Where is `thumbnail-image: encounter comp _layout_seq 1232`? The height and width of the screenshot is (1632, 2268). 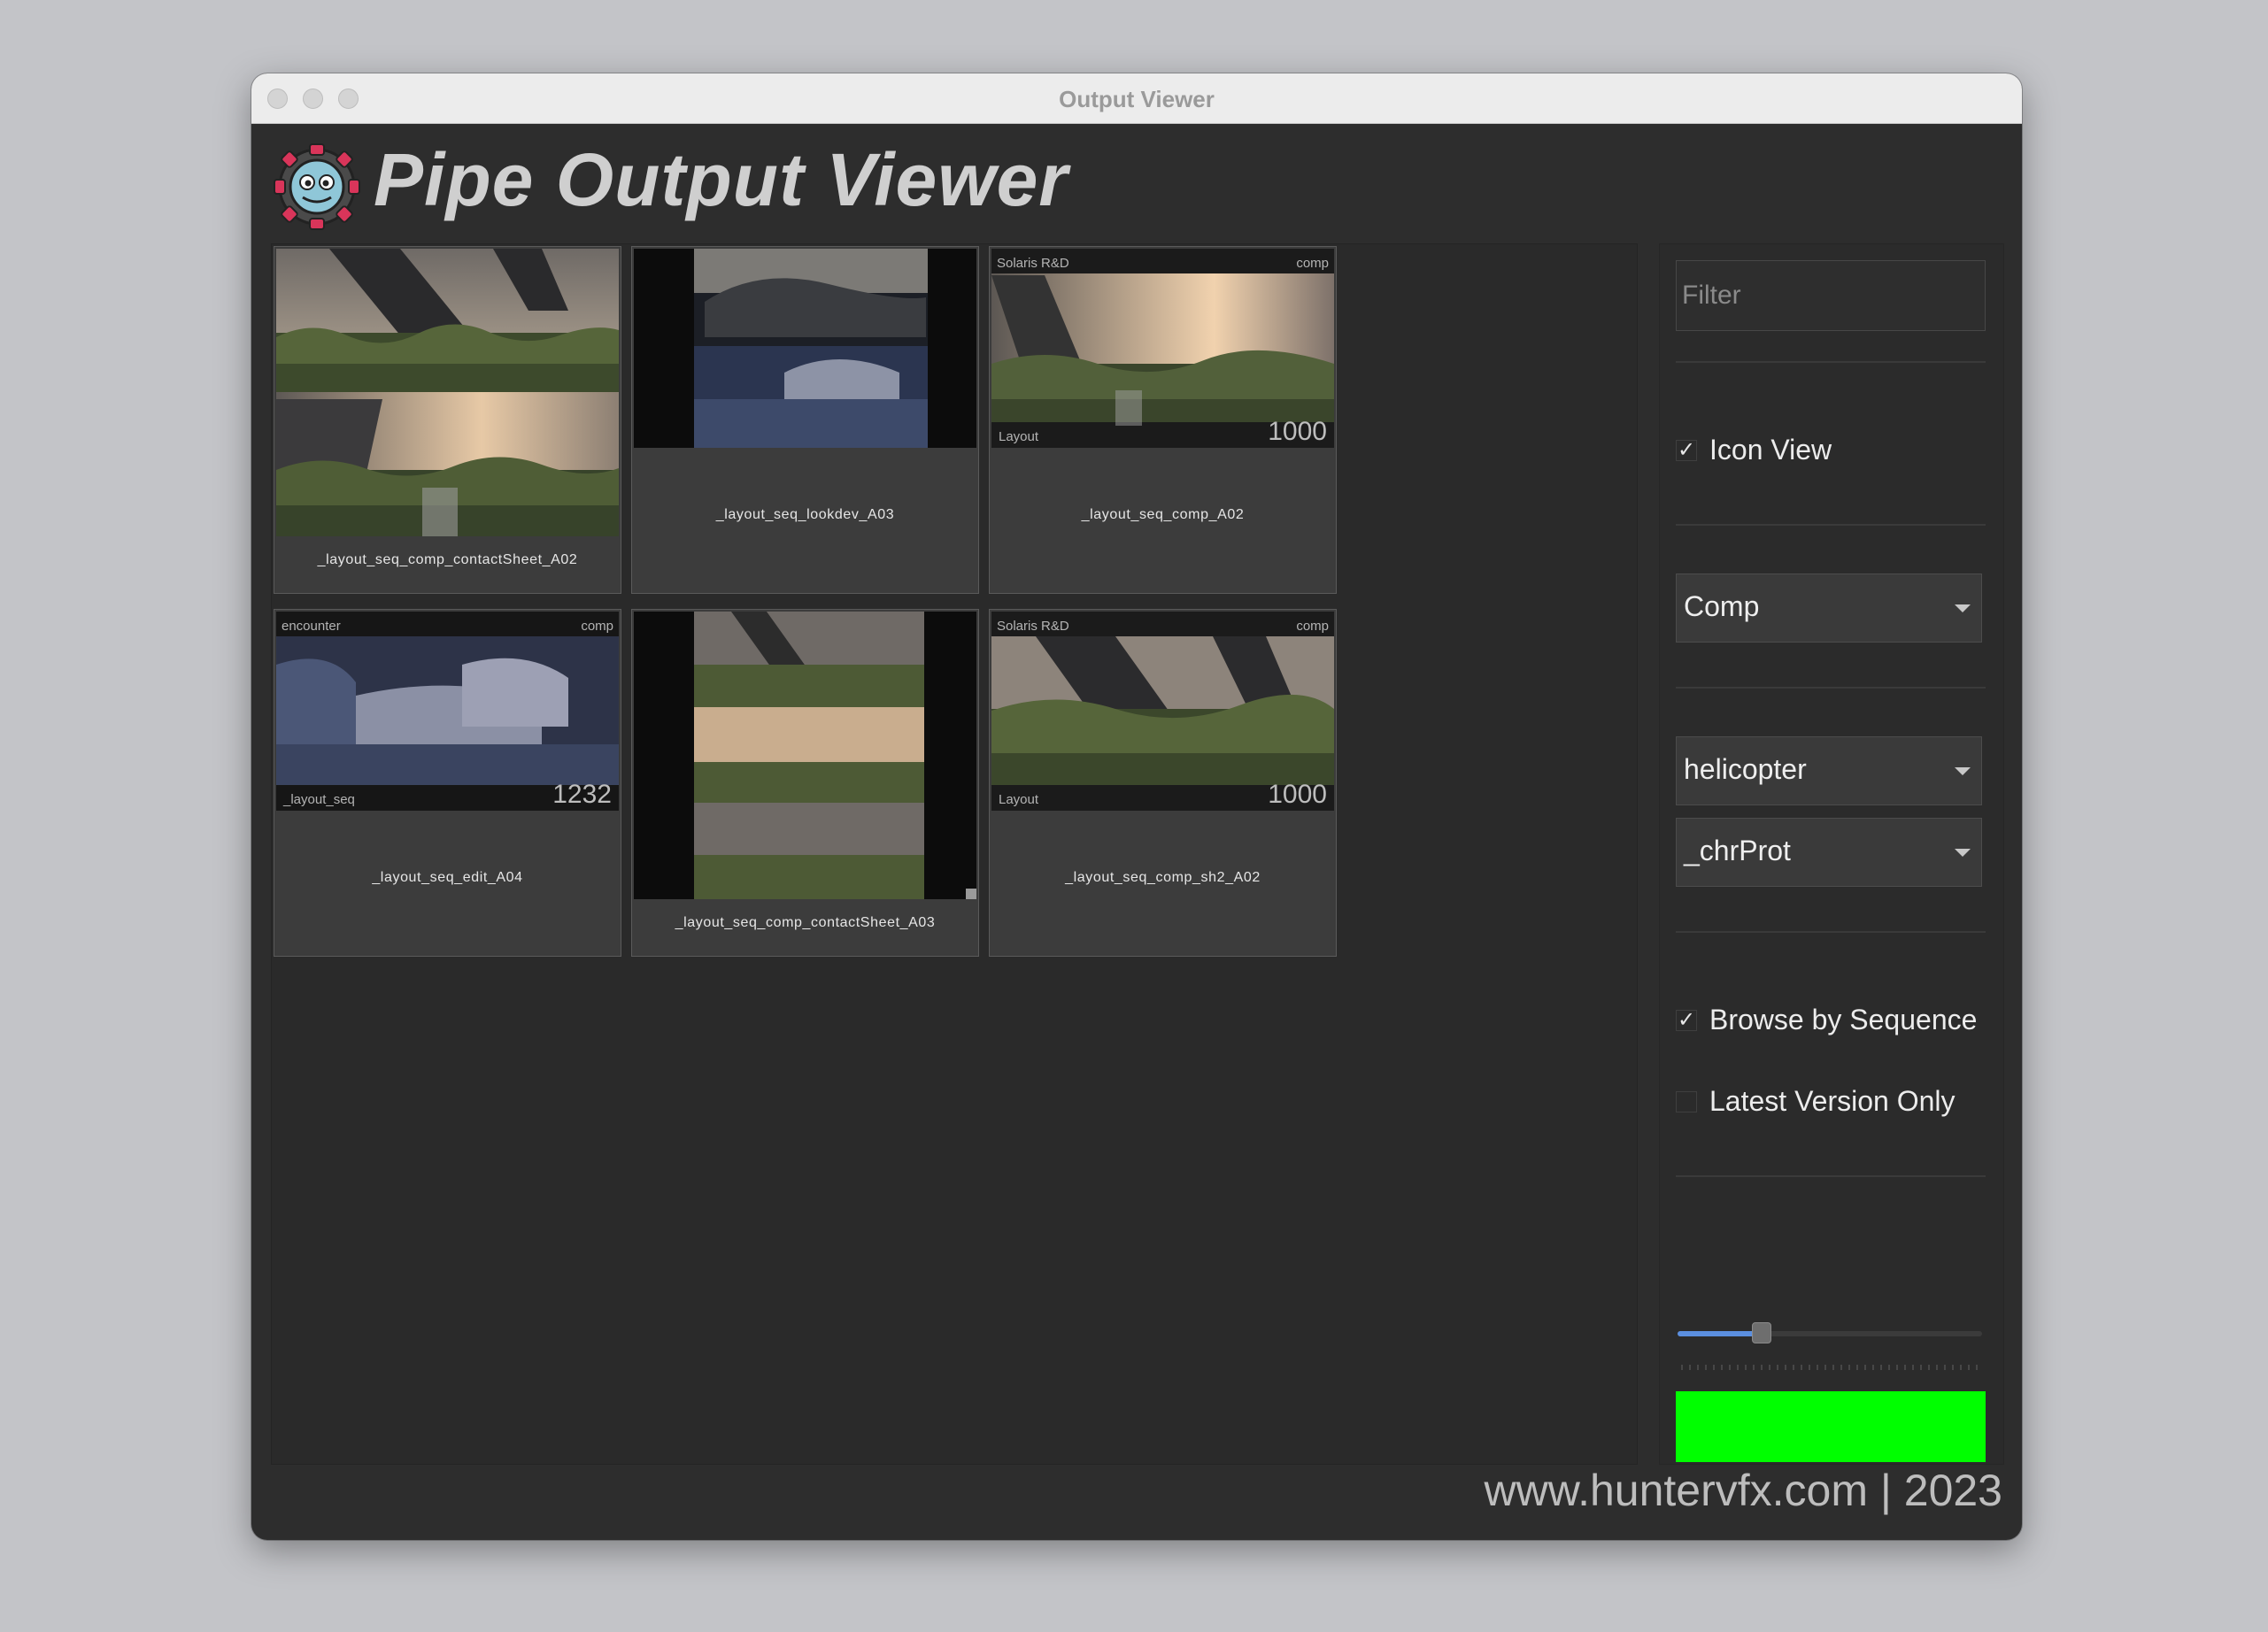 thumbnail-image: encounter comp _layout_seq 1232 is located at coordinates (447, 711).